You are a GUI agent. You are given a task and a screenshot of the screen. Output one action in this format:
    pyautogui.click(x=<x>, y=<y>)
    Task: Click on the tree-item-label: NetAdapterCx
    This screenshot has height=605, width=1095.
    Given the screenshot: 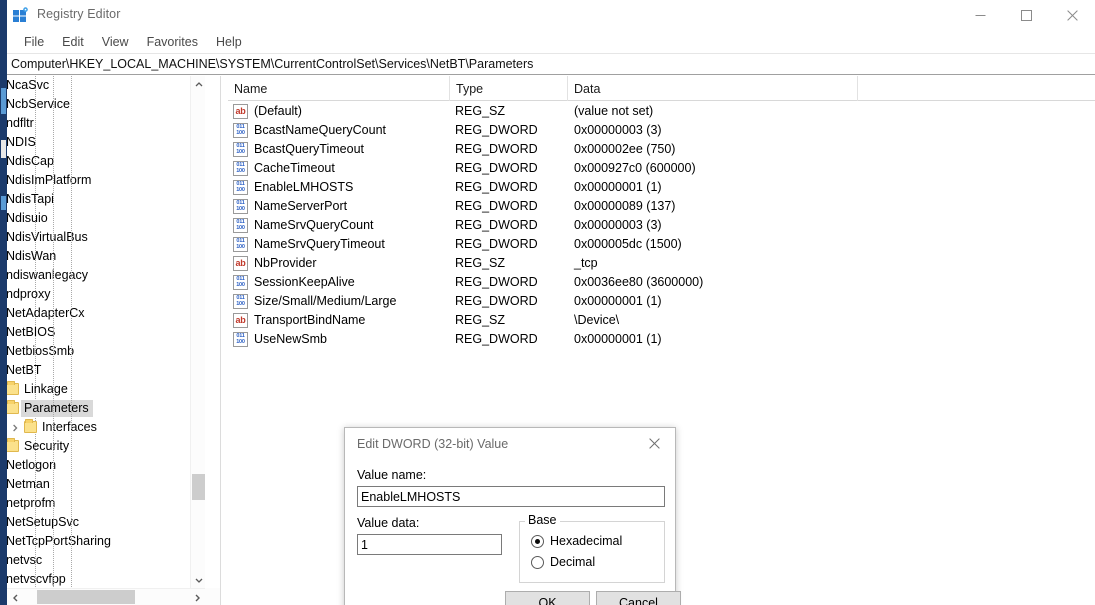 What is the action you would take?
    pyautogui.click(x=46, y=313)
    